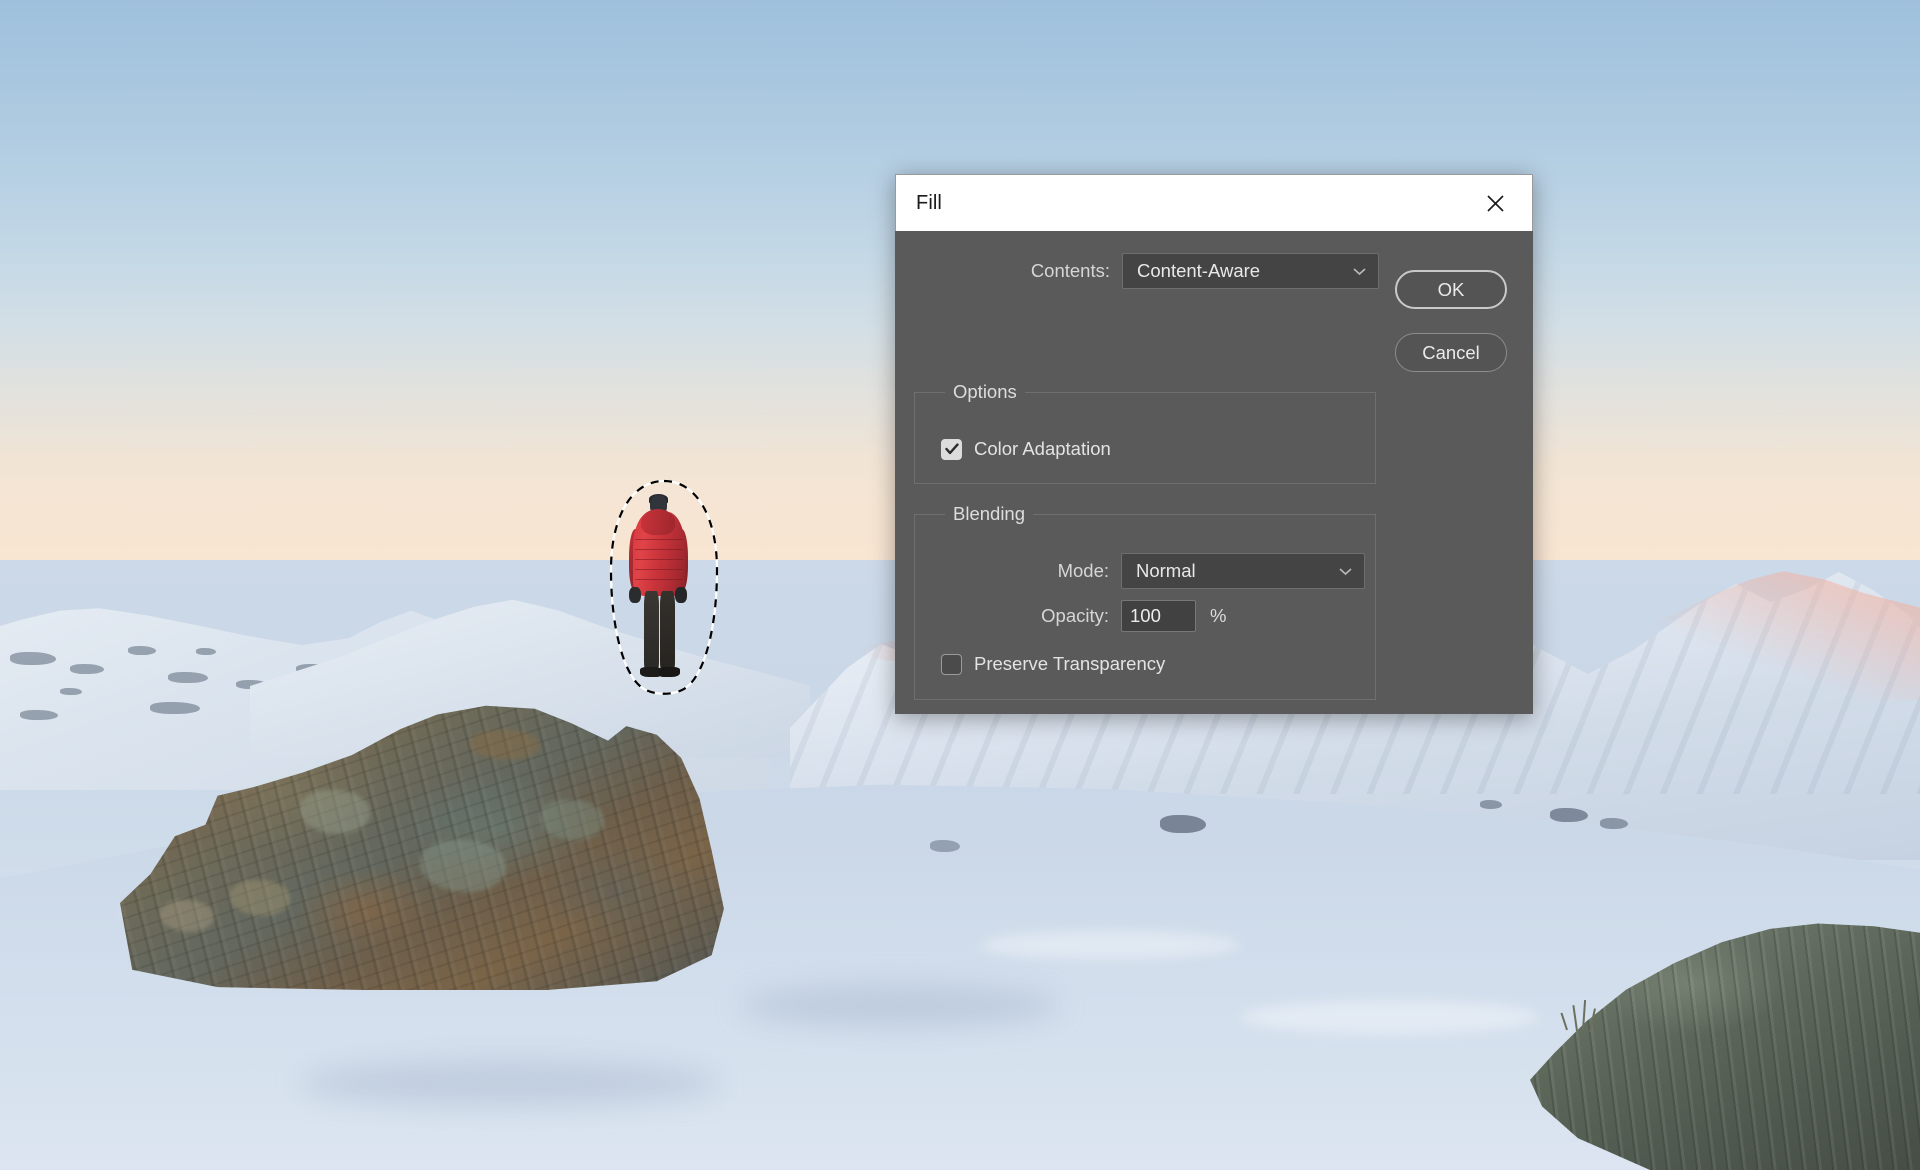 The image size is (1920, 1170). Describe the element at coordinates (1042, 448) in the screenshot. I see `color-adaptation-label: Color Adaptation` at that location.